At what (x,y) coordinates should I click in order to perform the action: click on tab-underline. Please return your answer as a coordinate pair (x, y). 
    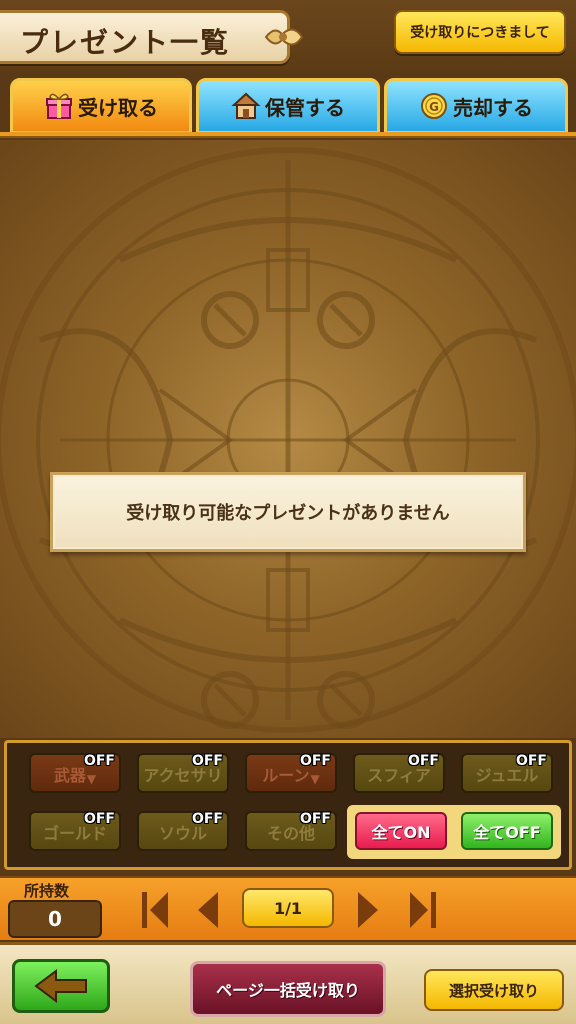
    Looking at the image, I should click on (288, 135).